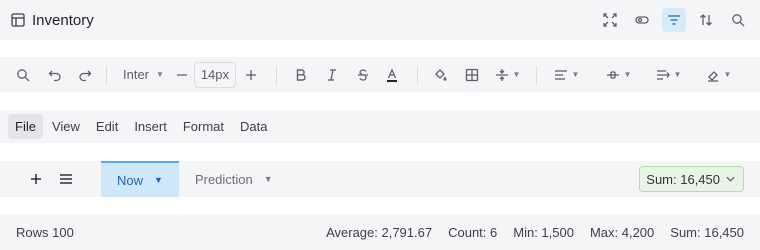  Describe the element at coordinates (25, 126) in the screenshot. I see `menu-file: File` at that location.